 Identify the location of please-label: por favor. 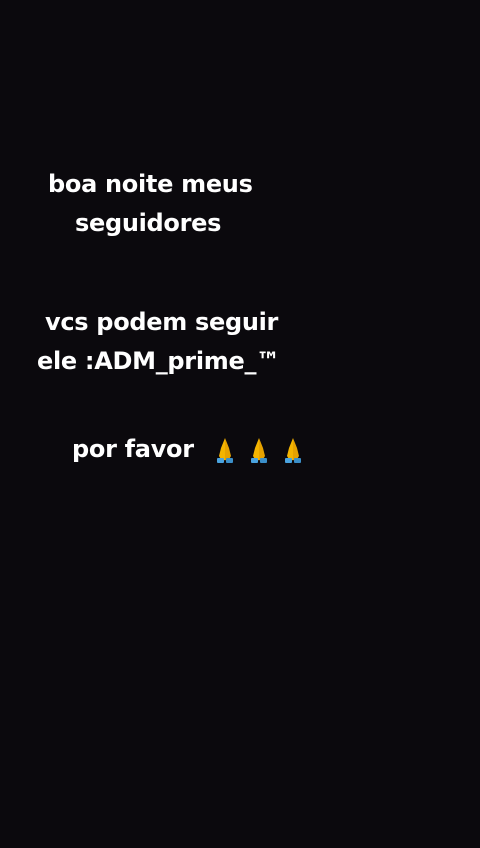
(133, 449).